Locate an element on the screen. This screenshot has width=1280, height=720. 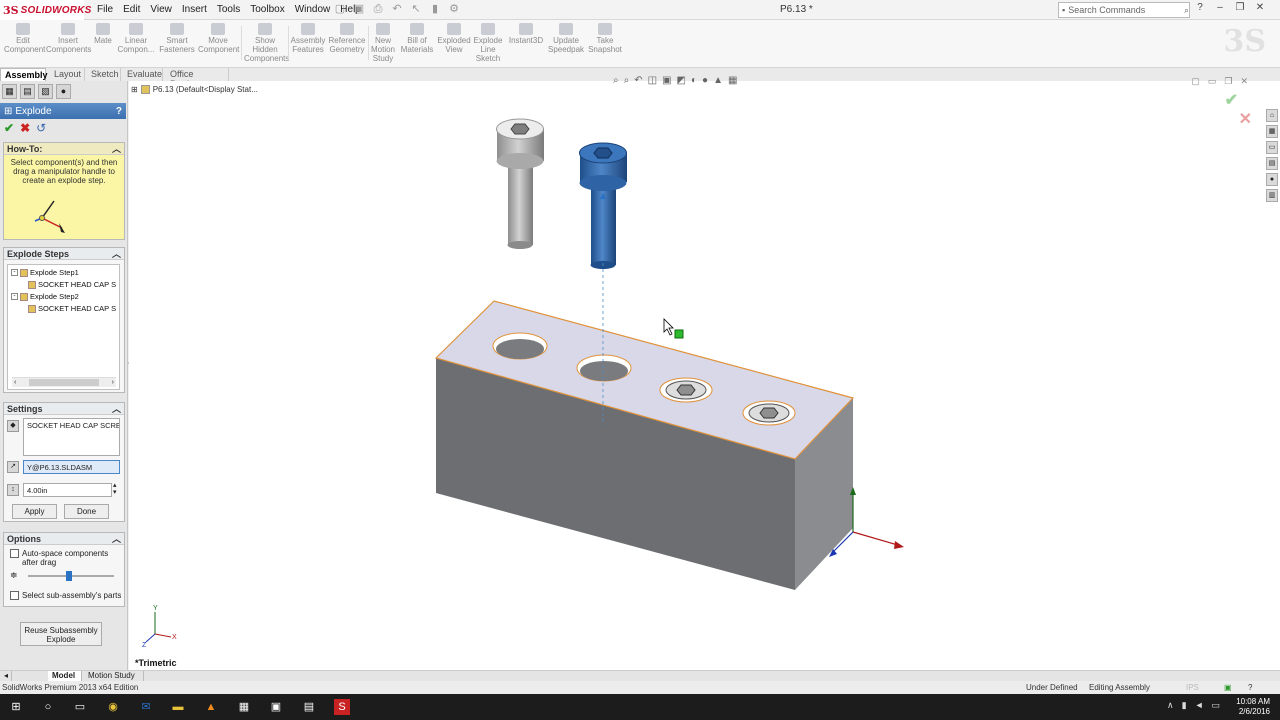
explode-steps-header: Explode Steps ︿ is located at coordinates (64, 254).